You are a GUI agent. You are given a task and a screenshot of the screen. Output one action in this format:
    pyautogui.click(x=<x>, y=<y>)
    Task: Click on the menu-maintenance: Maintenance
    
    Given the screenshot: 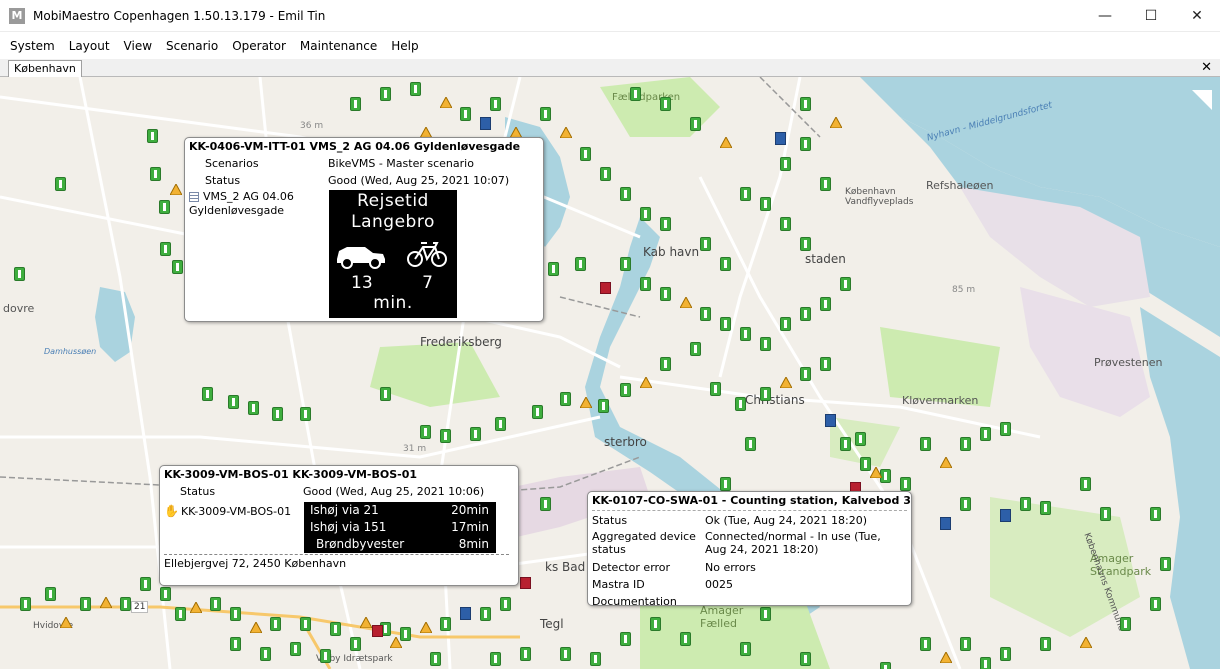 What is the action you would take?
    pyautogui.click(x=338, y=46)
    